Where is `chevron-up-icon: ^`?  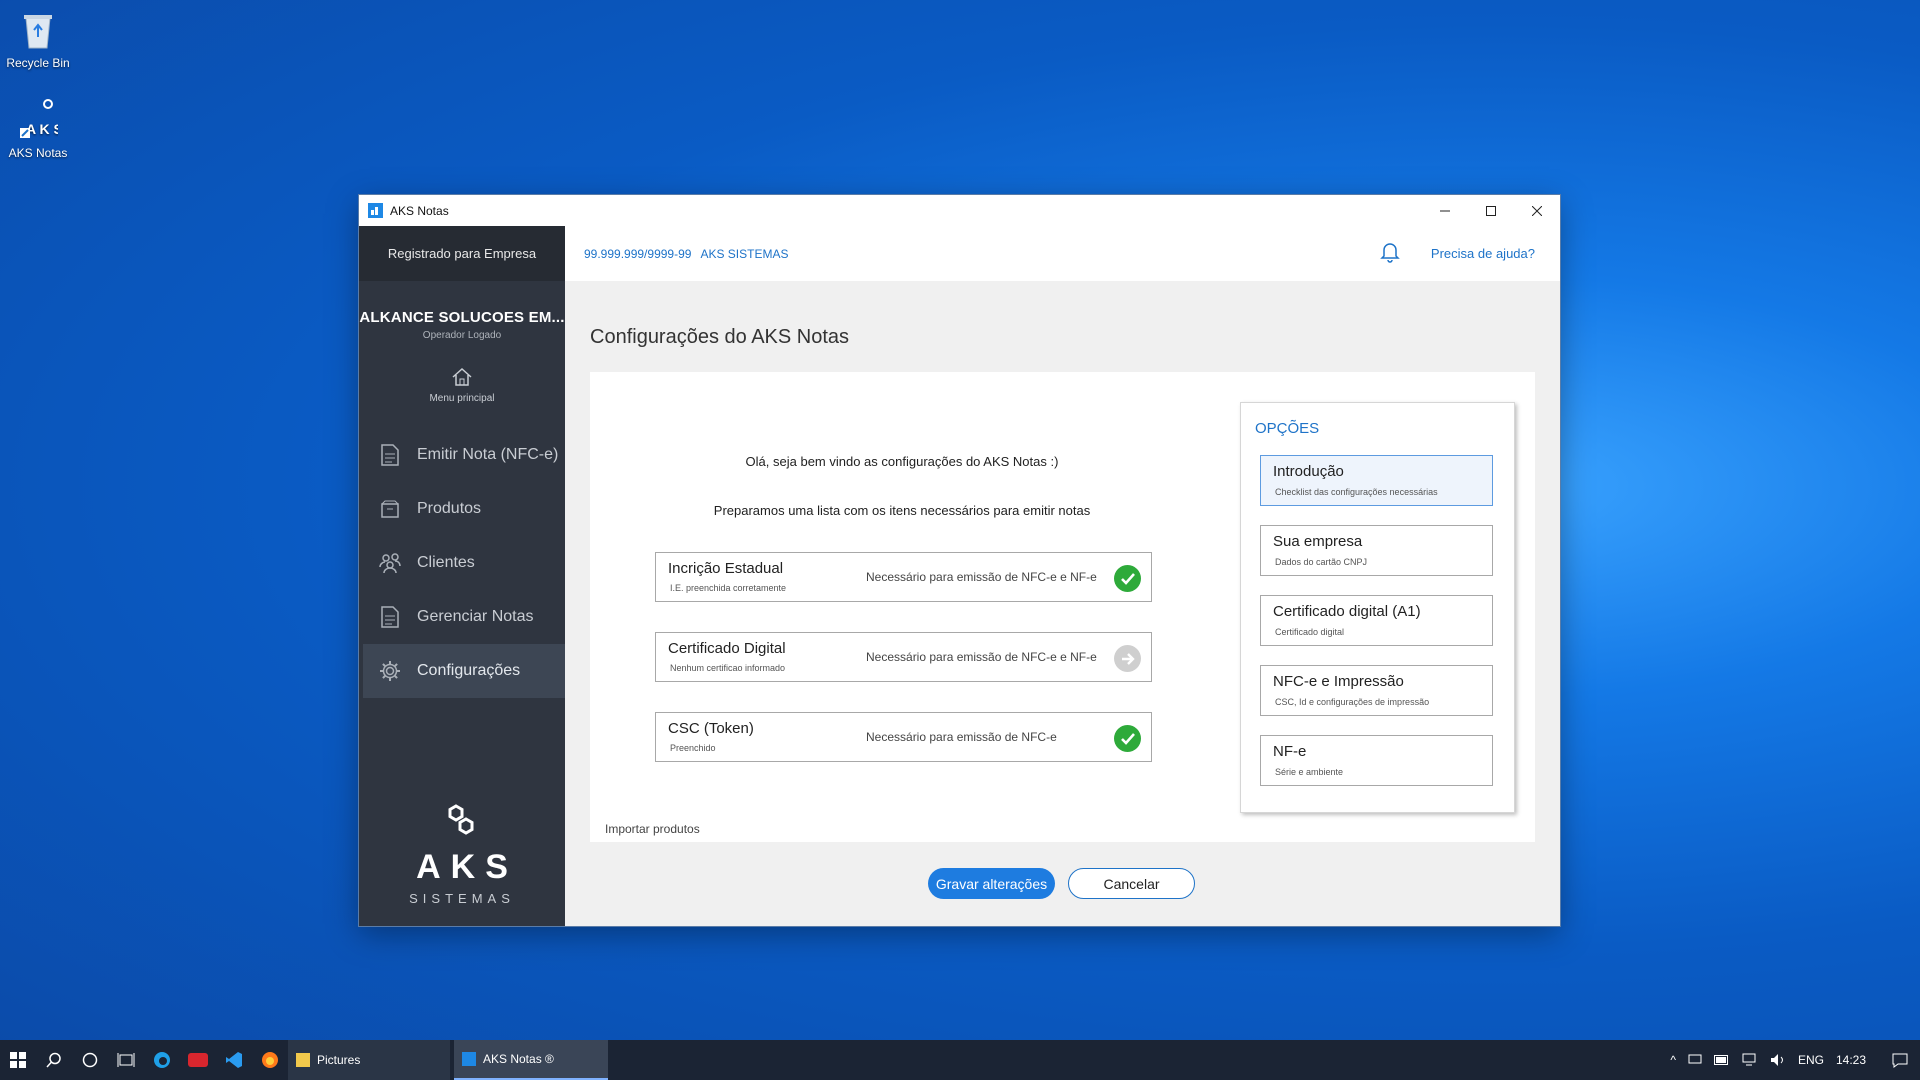
chevron-up-icon: ^ is located at coordinates (1673, 1060).